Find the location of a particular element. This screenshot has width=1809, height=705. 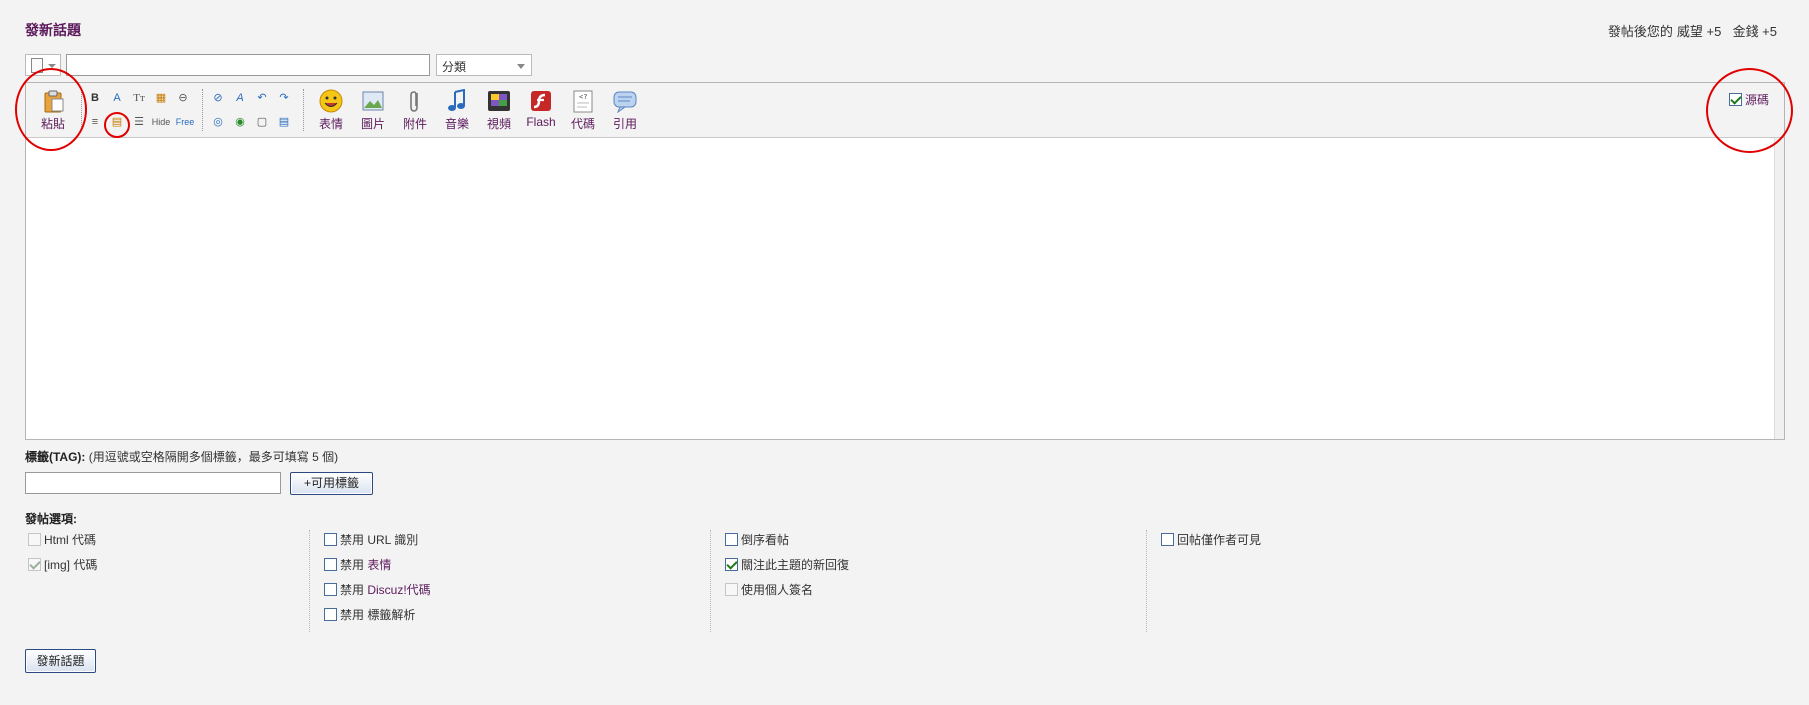

annotation-circle-source is located at coordinates (1749, 110).